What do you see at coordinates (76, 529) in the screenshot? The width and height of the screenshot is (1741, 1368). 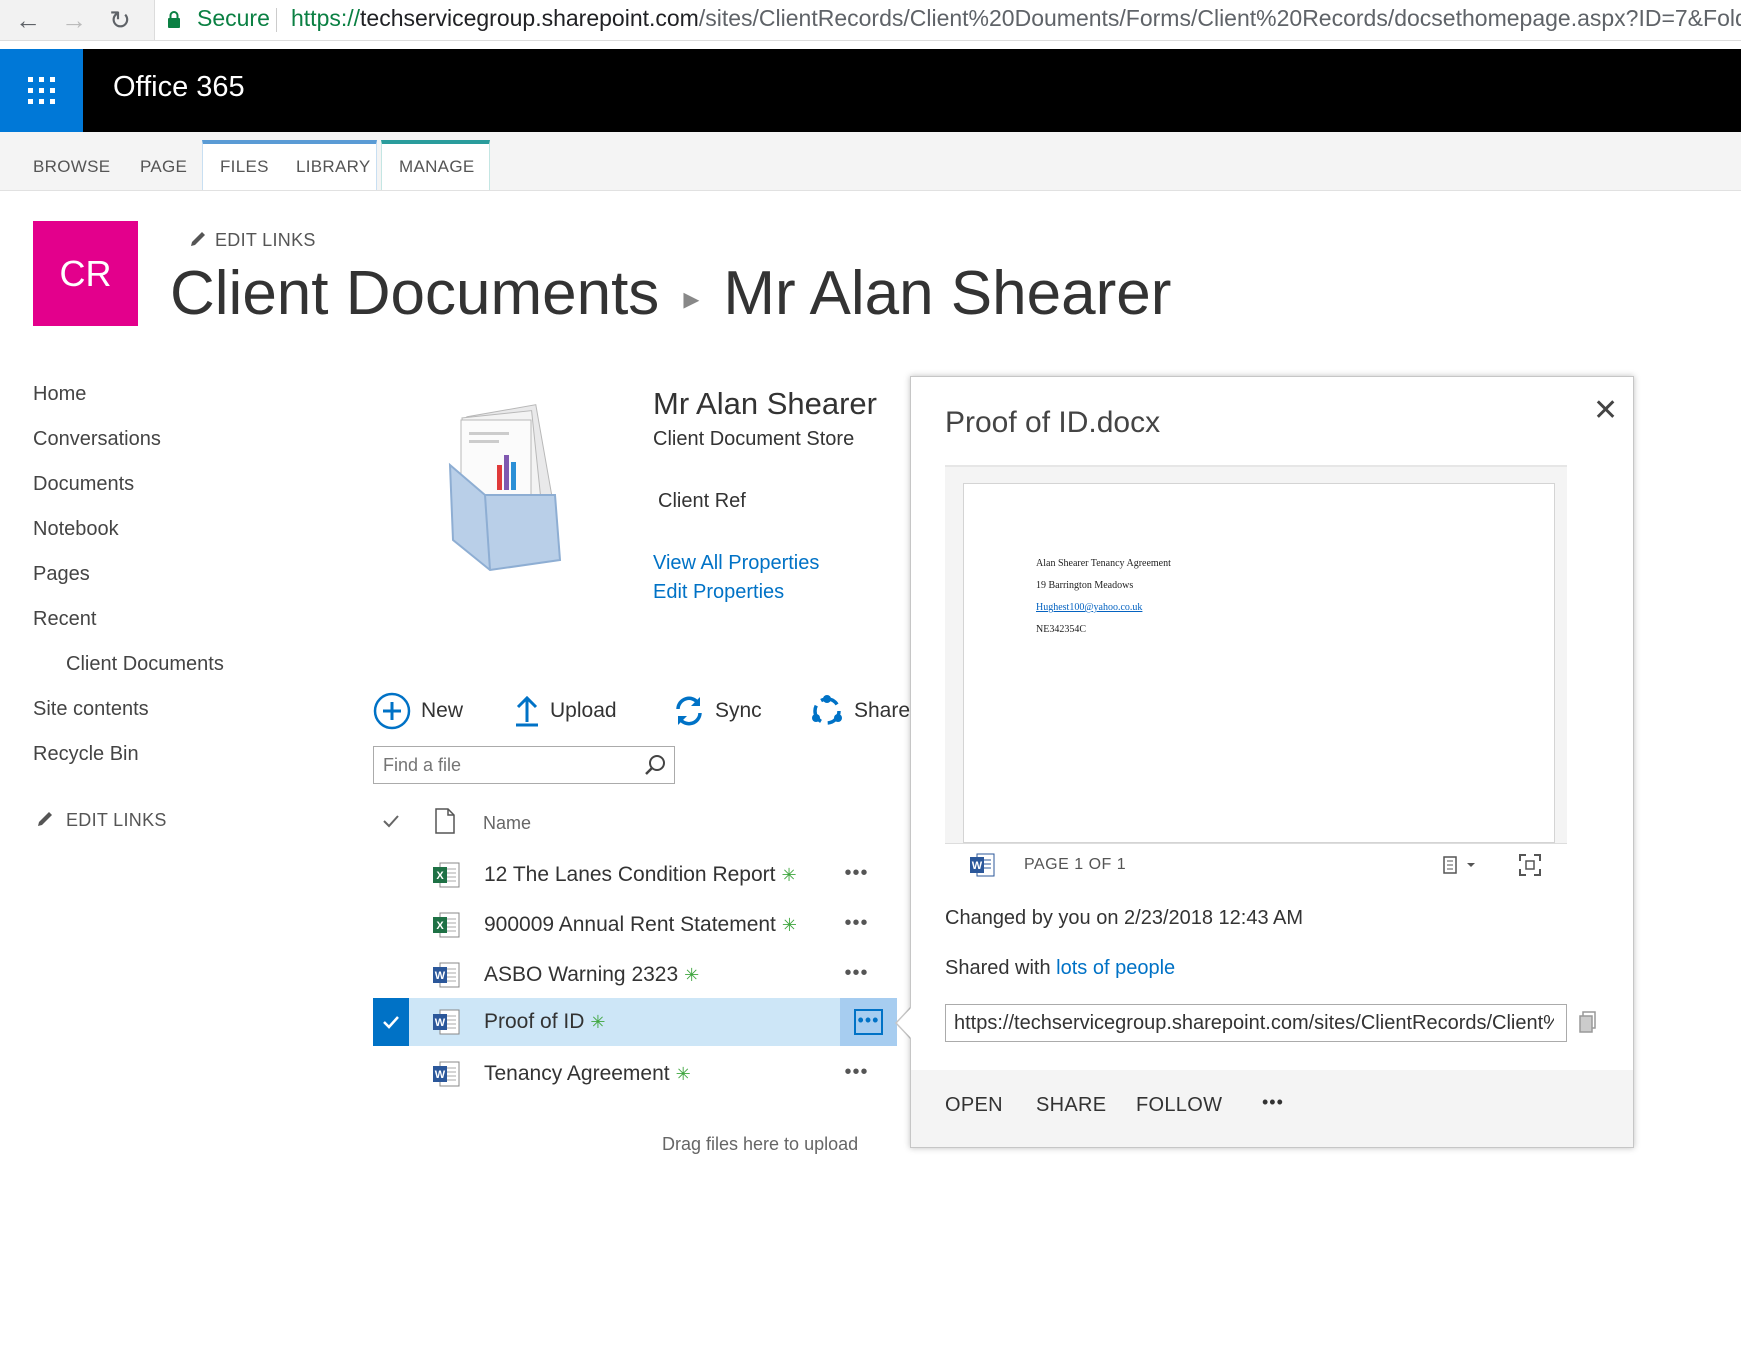 I see `nav-notebook: Notebook` at bounding box center [76, 529].